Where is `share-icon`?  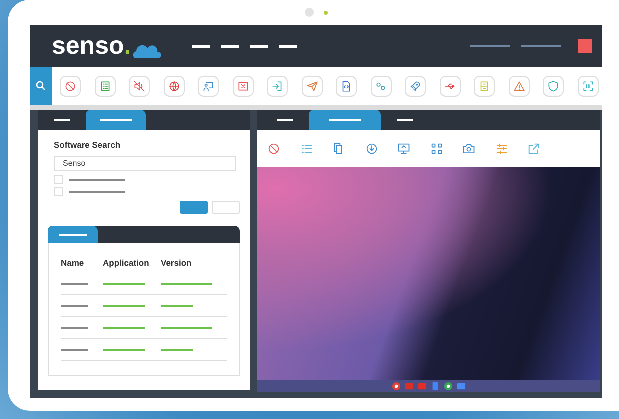 share-icon is located at coordinates (534, 149).